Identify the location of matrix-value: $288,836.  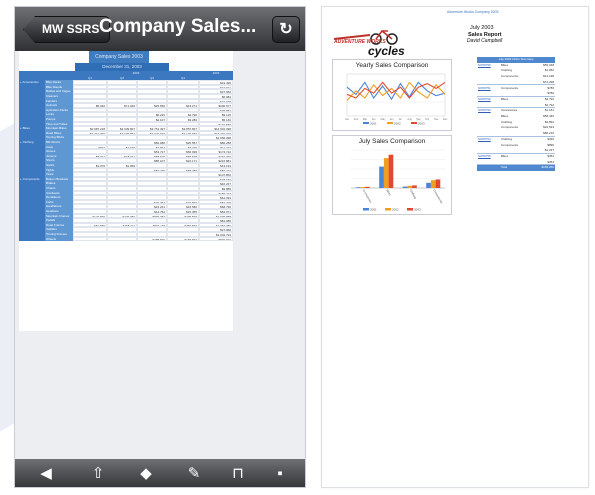
(152, 239).